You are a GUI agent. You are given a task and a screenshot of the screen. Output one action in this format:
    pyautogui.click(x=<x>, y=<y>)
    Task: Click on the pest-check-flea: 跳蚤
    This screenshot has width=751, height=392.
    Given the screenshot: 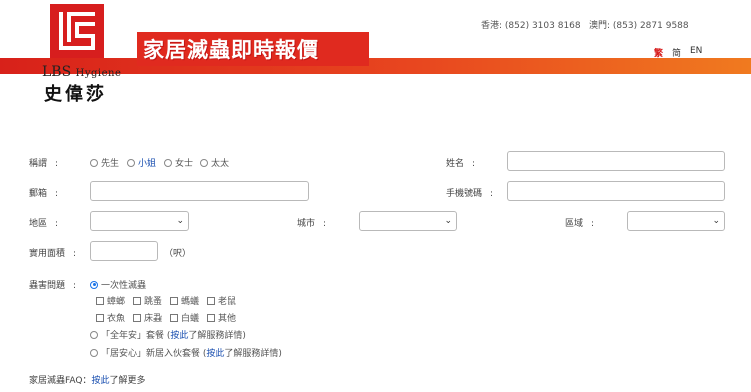 What is the action you would take?
    pyautogui.click(x=147, y=300)
    